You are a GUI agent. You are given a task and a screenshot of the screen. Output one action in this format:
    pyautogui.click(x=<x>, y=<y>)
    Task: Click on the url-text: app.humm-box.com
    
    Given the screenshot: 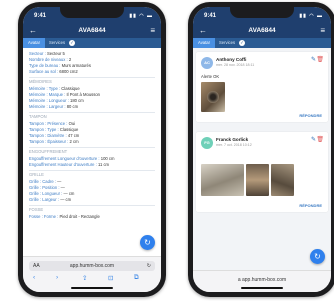 What is the action you would take?
    pyautogui.click(x=92, y=266)
    